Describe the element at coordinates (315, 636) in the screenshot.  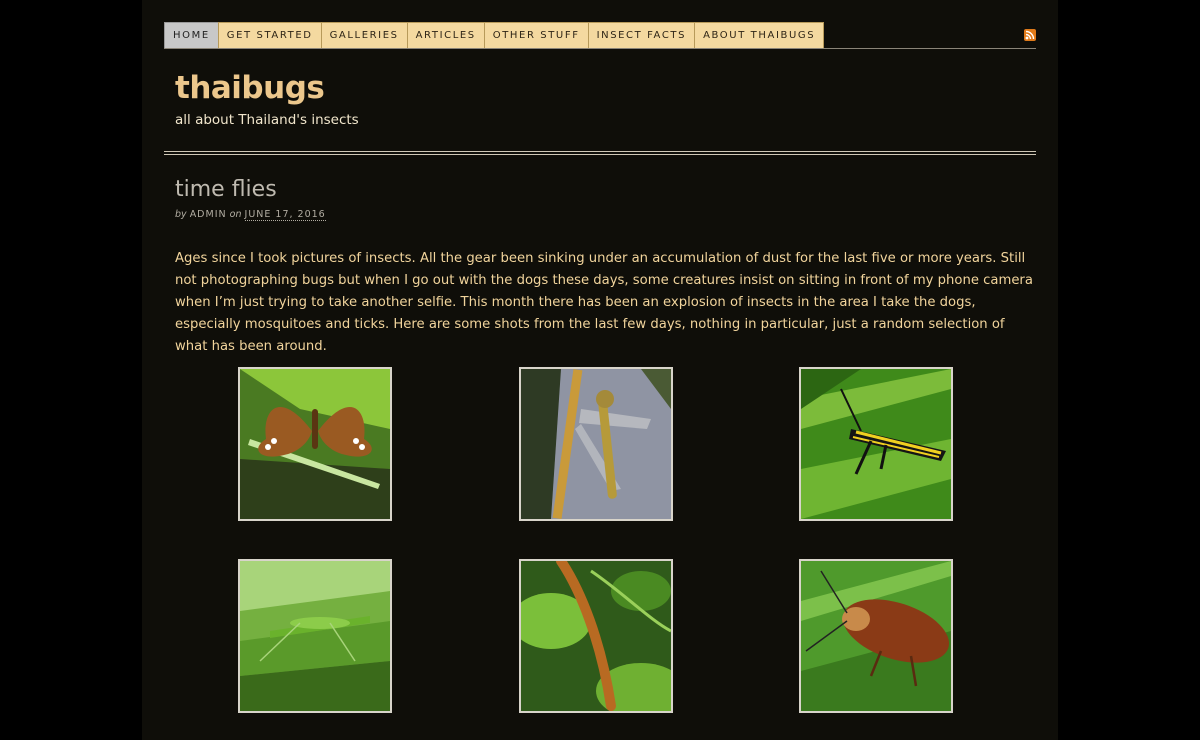
I see `gallery-thumb-katydid` at that location.